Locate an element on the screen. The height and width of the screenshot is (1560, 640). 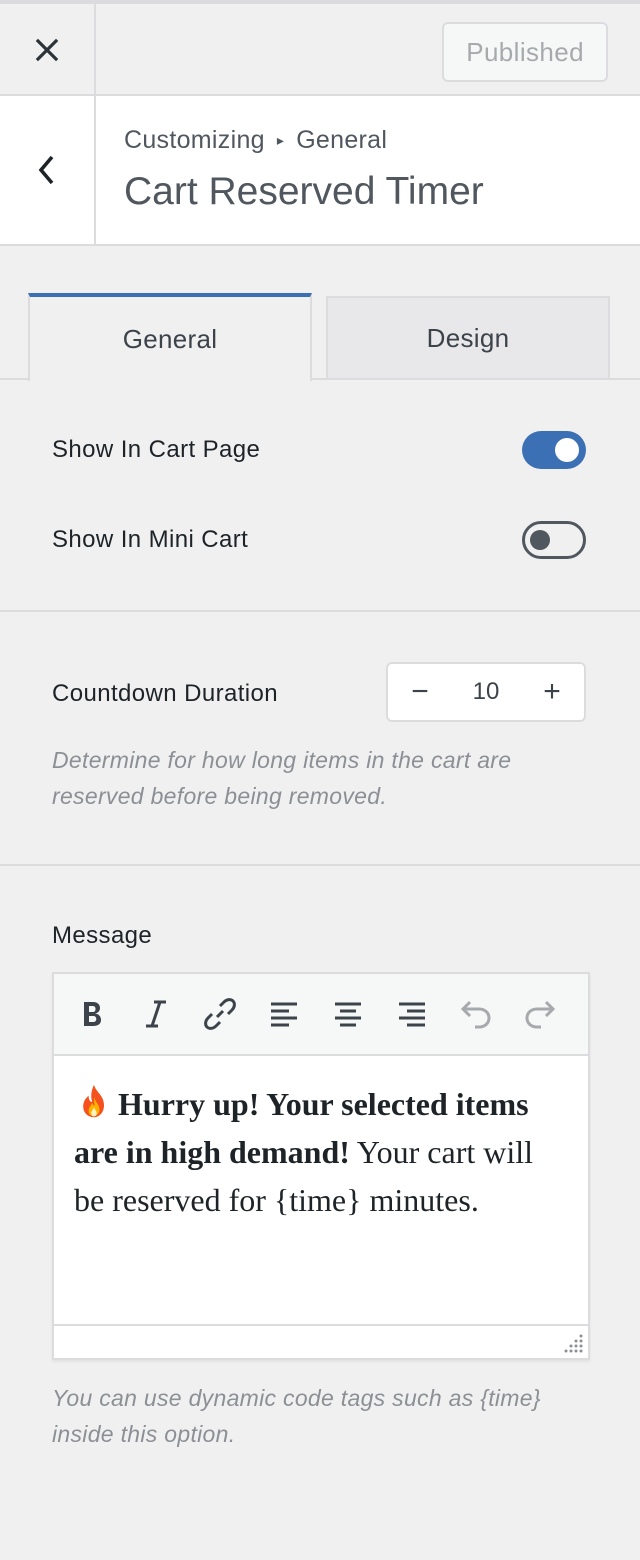
italic-icon is located at coordinates (156, 1014).